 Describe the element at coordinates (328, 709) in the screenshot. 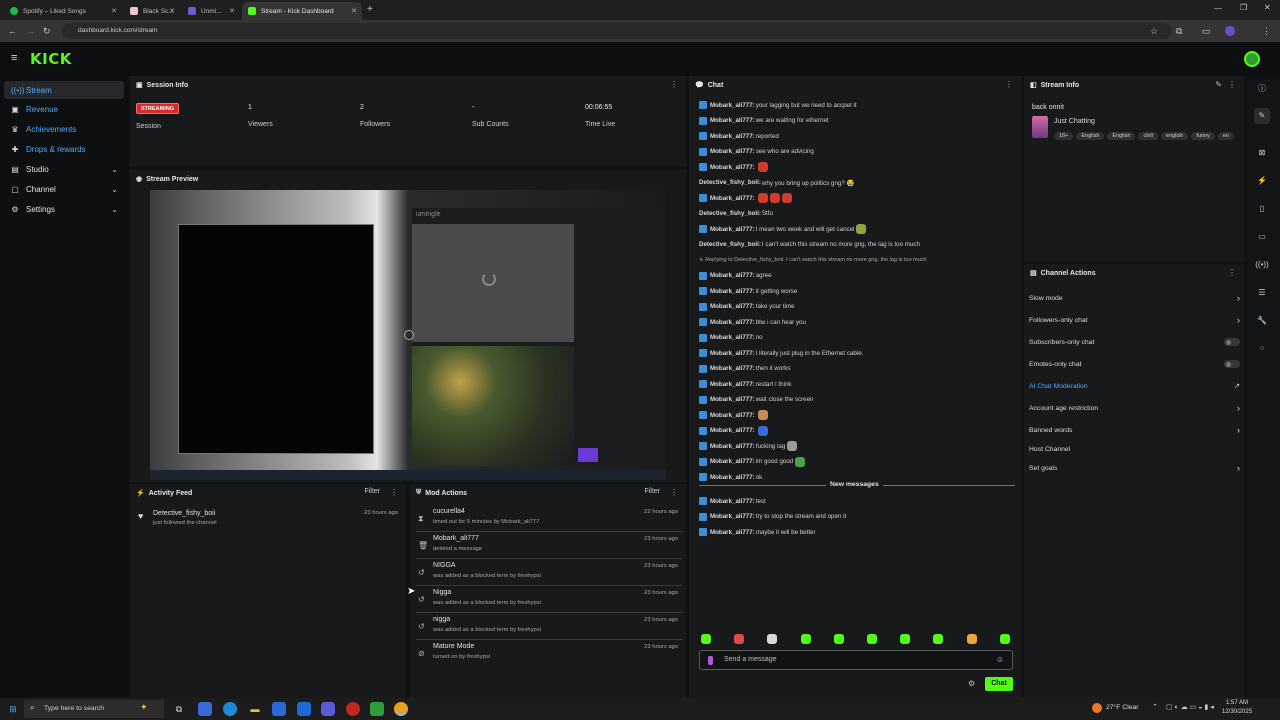

I see `discord-icon` at that location.